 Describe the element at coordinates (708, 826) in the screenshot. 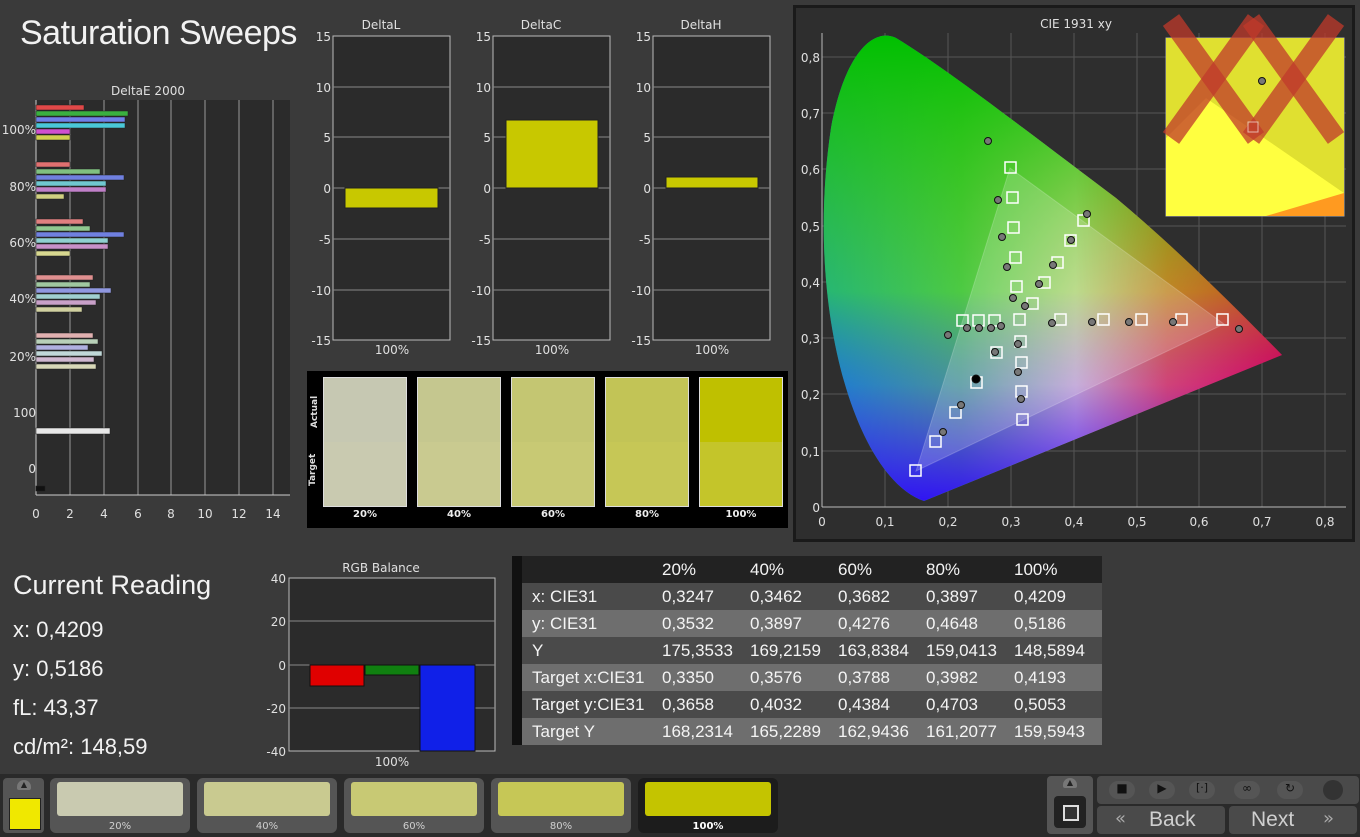

I see `swatch-label: 100%` at that location.